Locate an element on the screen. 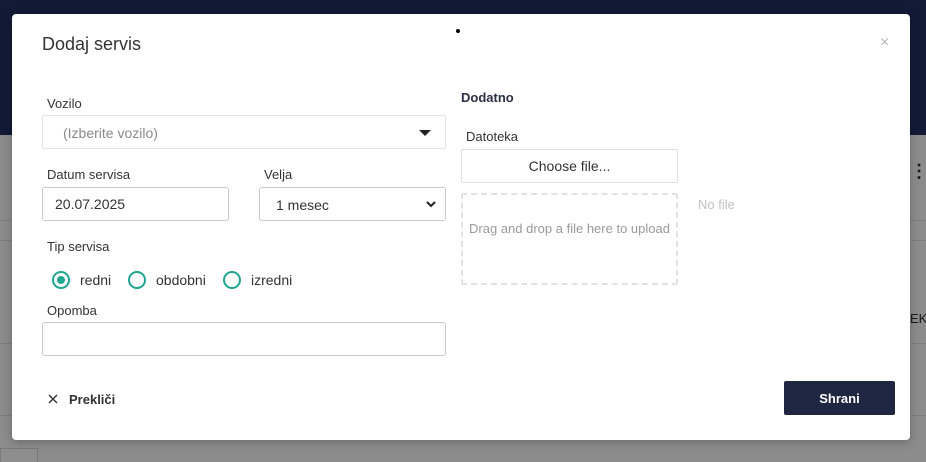  no-file-text: No file is located at coordinates (716, 204).